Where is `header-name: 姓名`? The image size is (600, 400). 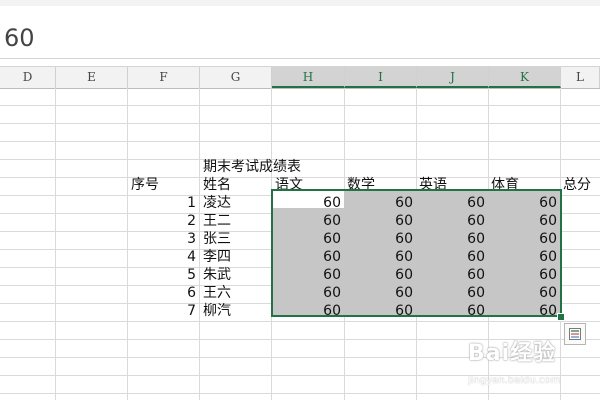
header-name: 姓名 is located at coordinates (217, 185).